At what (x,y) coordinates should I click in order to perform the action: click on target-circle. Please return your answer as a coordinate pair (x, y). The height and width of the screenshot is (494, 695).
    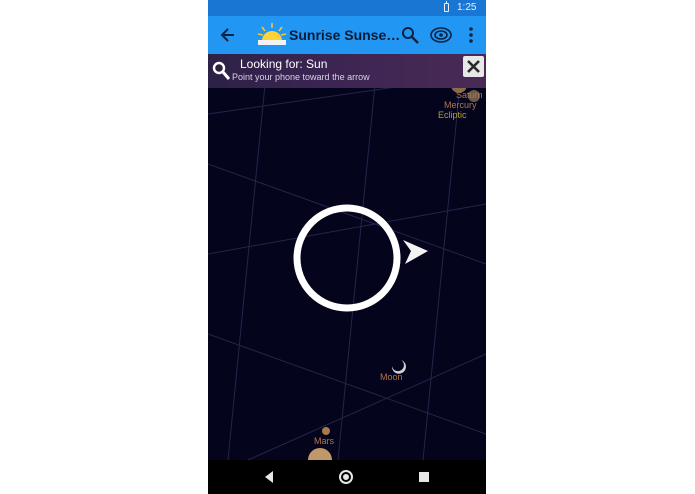
    Looking at the image, I should click on (347, 258).